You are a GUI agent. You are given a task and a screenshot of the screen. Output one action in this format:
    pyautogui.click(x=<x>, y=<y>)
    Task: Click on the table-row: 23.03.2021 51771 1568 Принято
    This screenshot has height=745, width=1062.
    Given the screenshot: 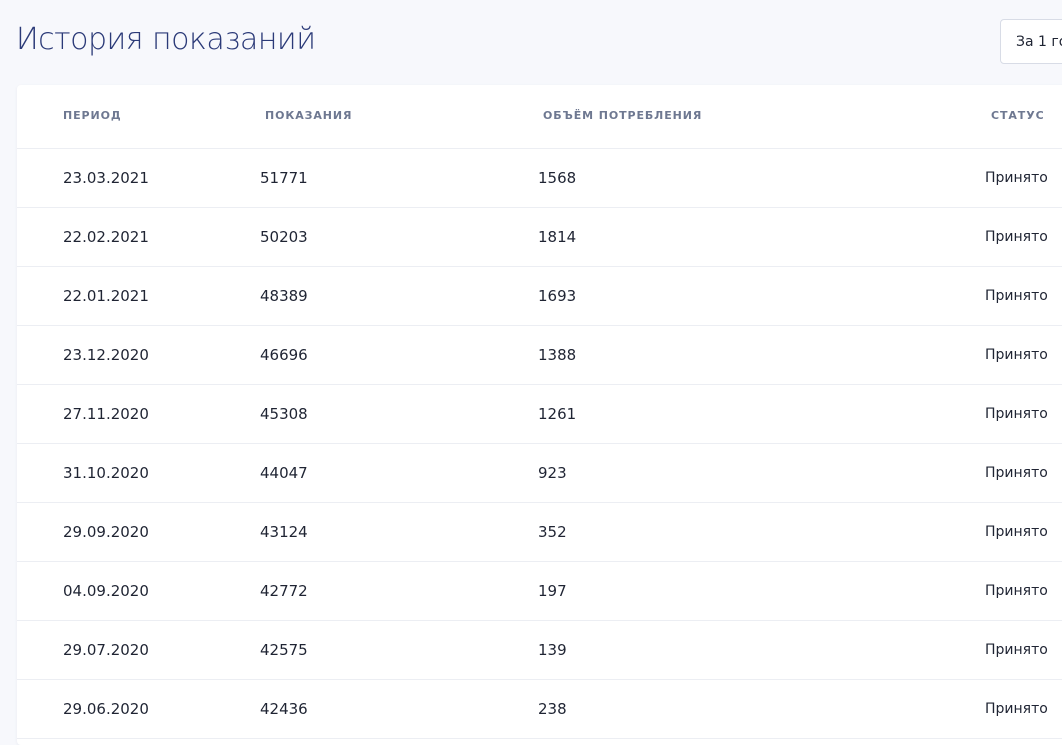 What is the action you would take?
    pyautogui.click(x=539, y=178)
    